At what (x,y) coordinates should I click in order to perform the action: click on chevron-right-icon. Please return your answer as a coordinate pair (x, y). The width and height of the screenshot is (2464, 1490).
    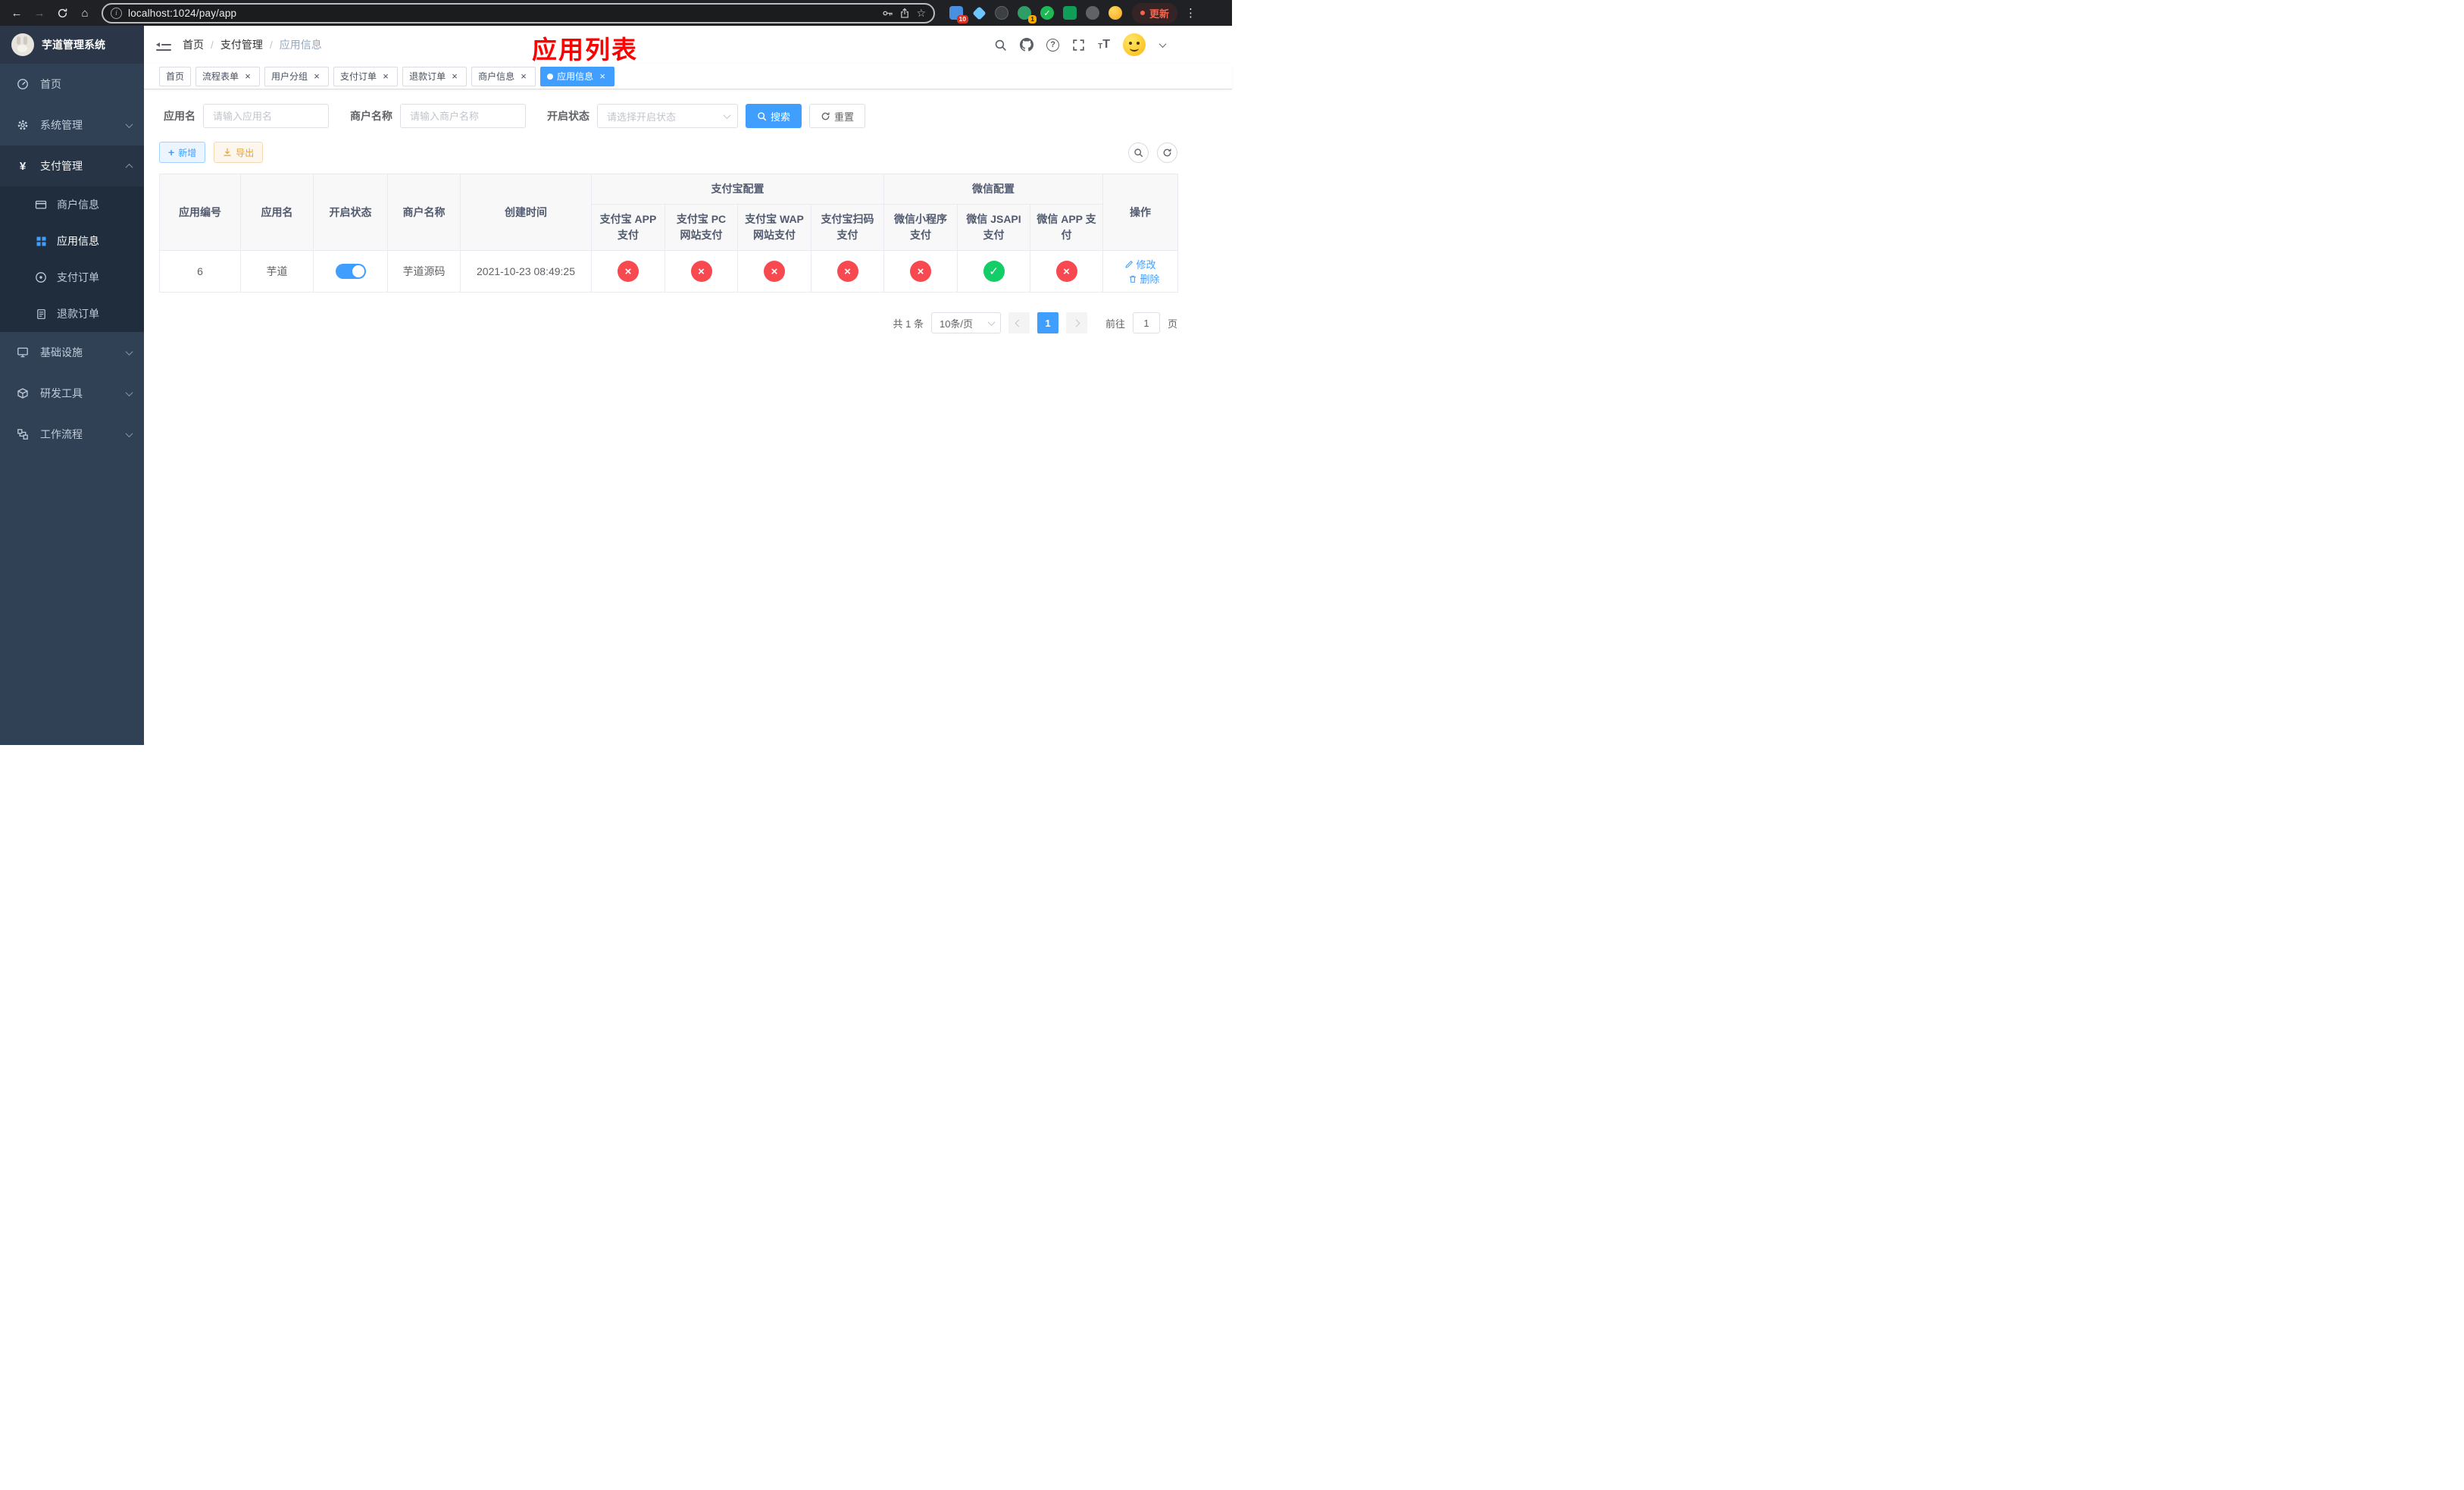
    Looking at the image, I should click on (1076, 323).